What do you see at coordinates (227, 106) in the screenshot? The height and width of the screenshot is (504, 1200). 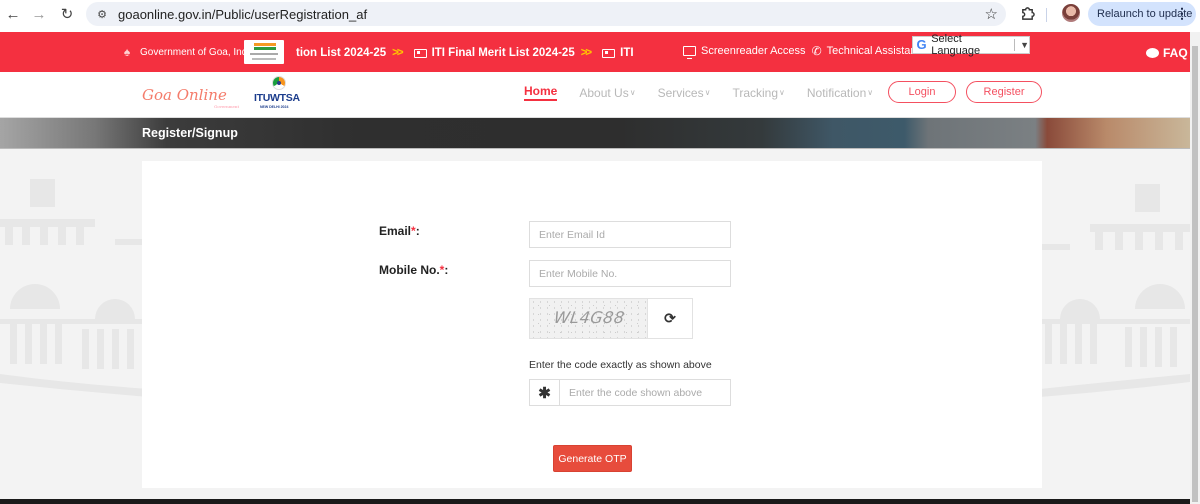 I see `logo-subtext: Government` at bounding box center [227, 106].